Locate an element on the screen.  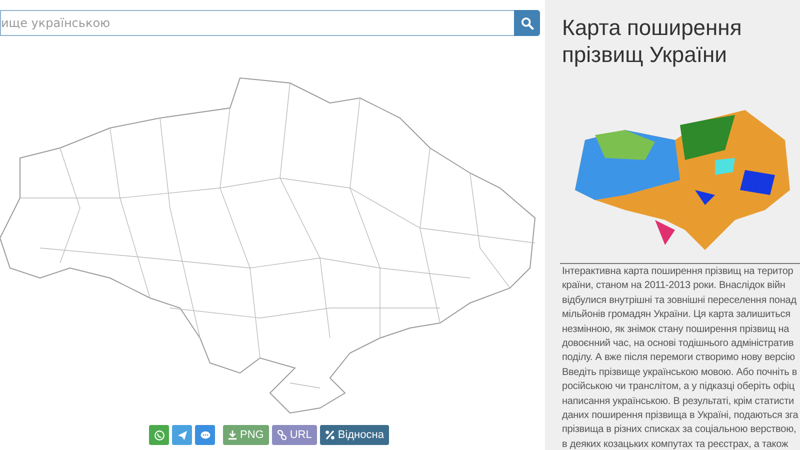
sidebar-title: Карта поширення прізвищ України is located at coordinates (652, 41).